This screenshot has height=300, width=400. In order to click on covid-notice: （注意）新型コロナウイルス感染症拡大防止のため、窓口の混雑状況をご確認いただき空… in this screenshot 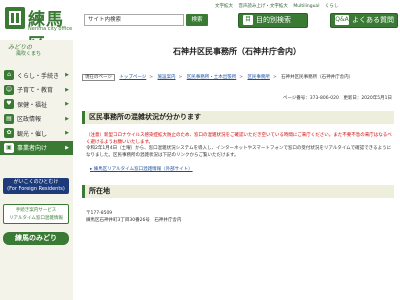, I will do `click(239, 139)`.